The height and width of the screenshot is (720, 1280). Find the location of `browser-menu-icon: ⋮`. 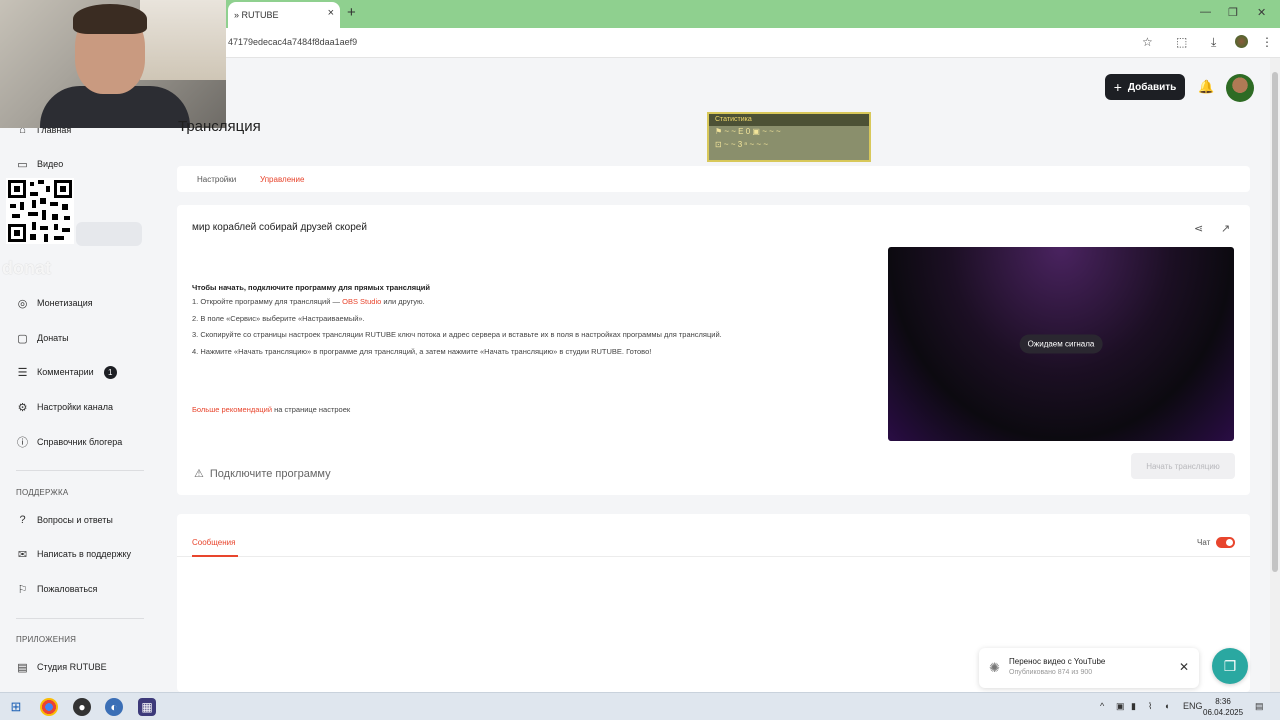

browser-menu-icon: ⋮ is located at coordinates (1267, 42).